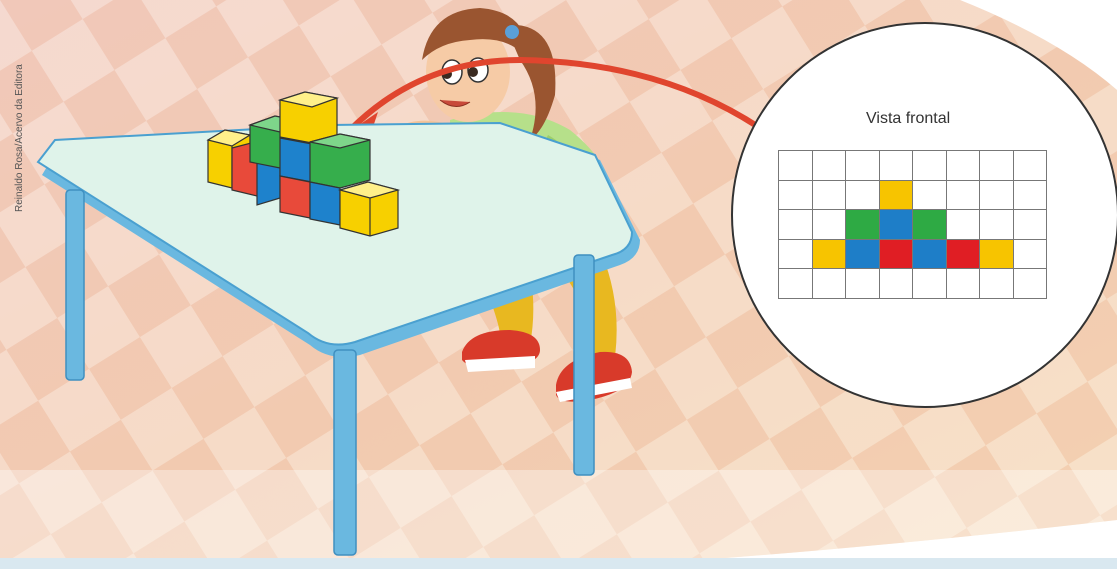 The width and height of the screenshot is (1117, 569). What do you see at coordinates (908, 118) in the screenshot?
I see `front-view-title: Vista frontal` at bounding box center [908, 118].